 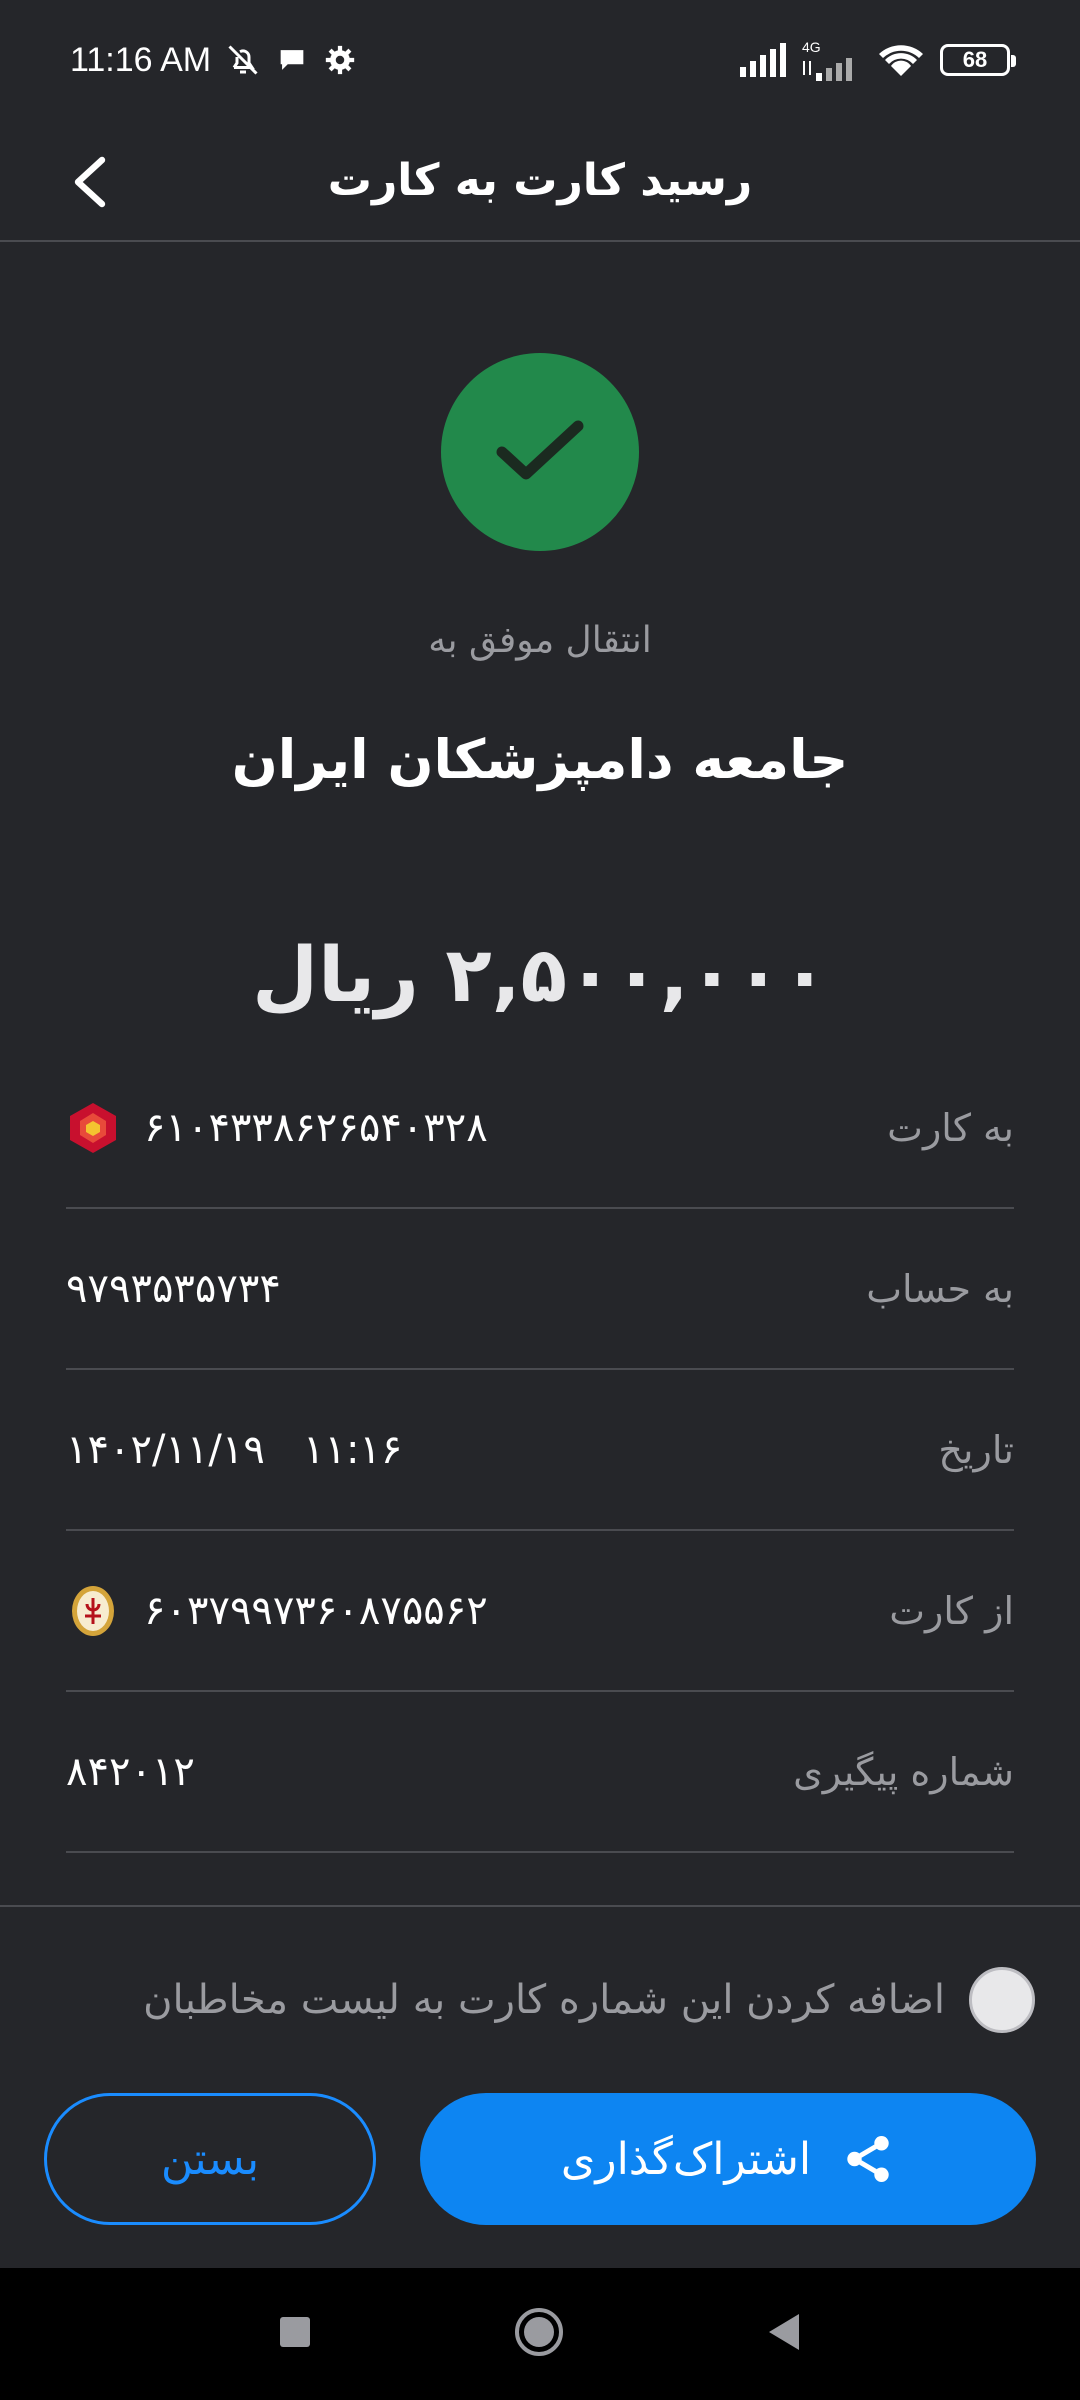 I want to click on page-title: رسید کارت به کارت, so click(x=540, y=180).